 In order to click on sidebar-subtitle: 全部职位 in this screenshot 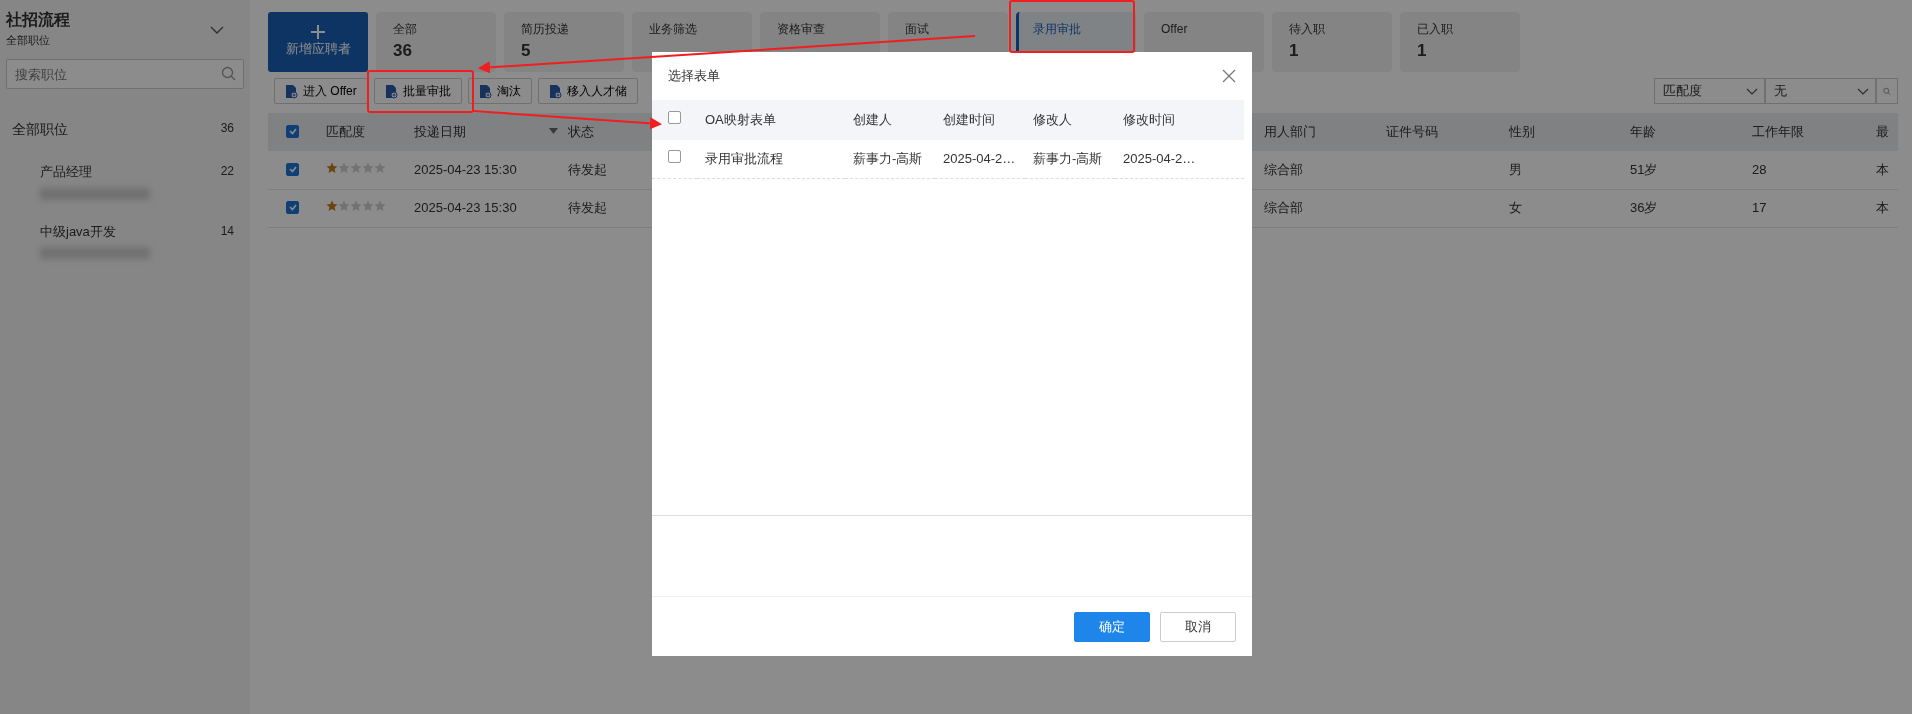, I will do `click(28, 40)`.